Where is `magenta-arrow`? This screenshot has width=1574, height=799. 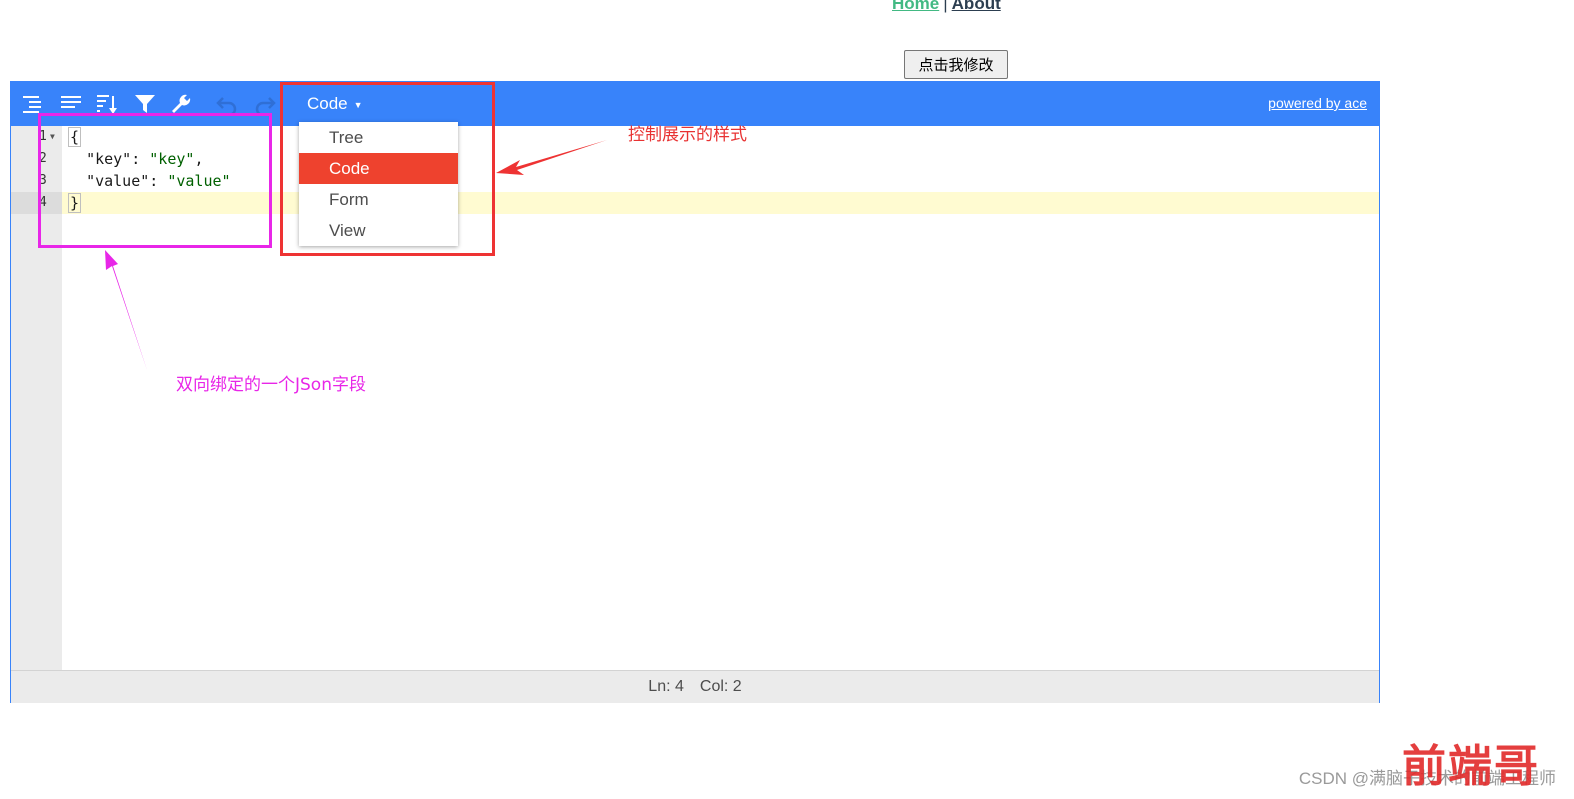
magenta-arrow is located at coordinates (126, 310).